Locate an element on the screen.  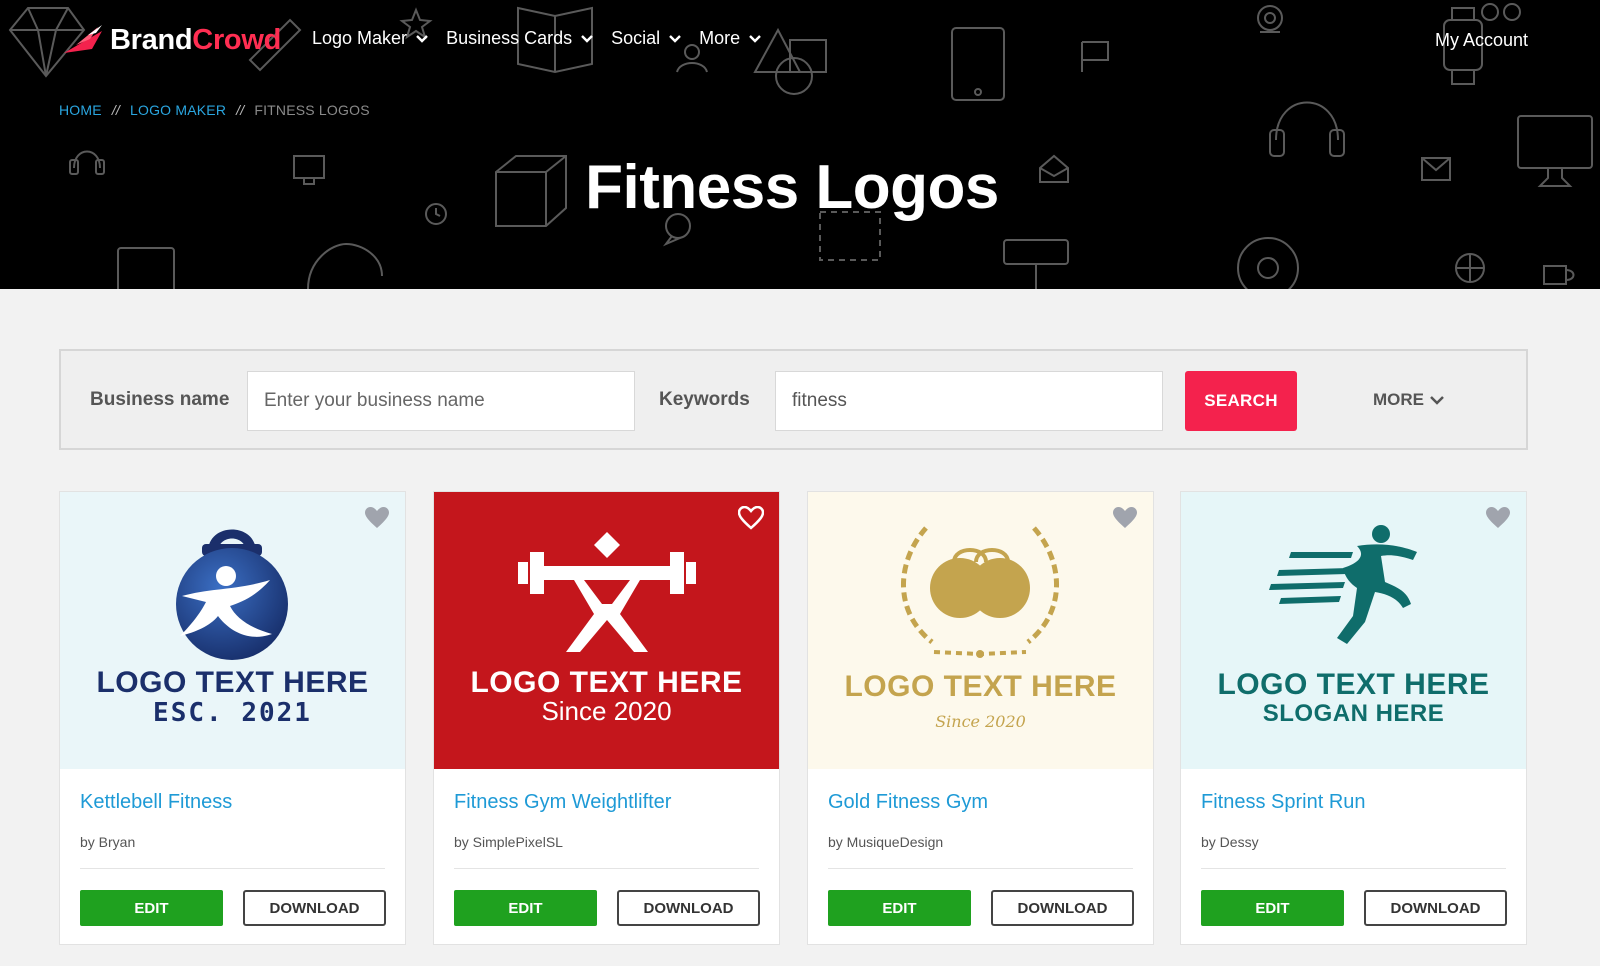
breadcrumb-logo-maker: LOGO MAKER is located at coordinates (178, 110).